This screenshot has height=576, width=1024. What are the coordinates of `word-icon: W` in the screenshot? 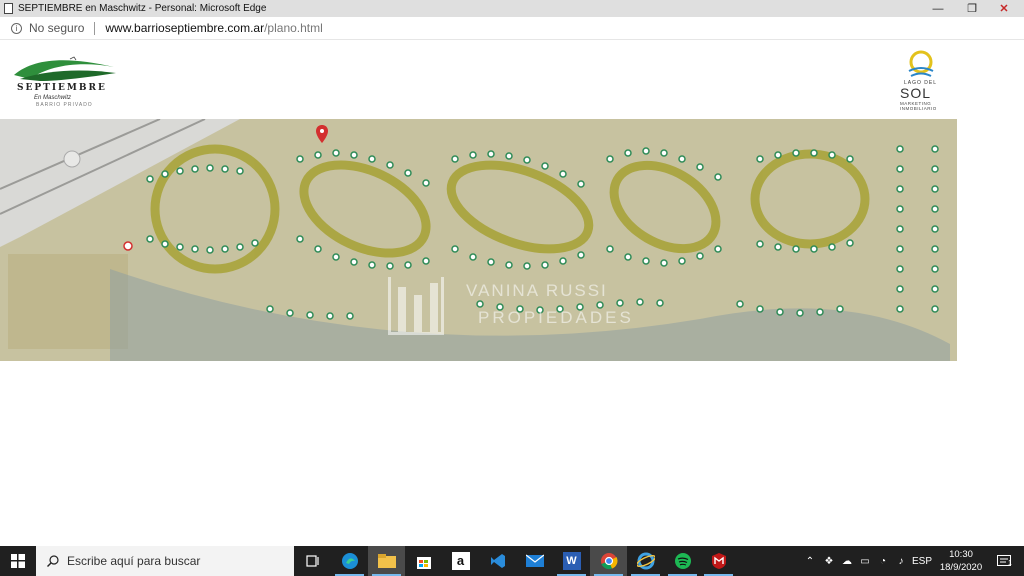 It's located at (571, 561).